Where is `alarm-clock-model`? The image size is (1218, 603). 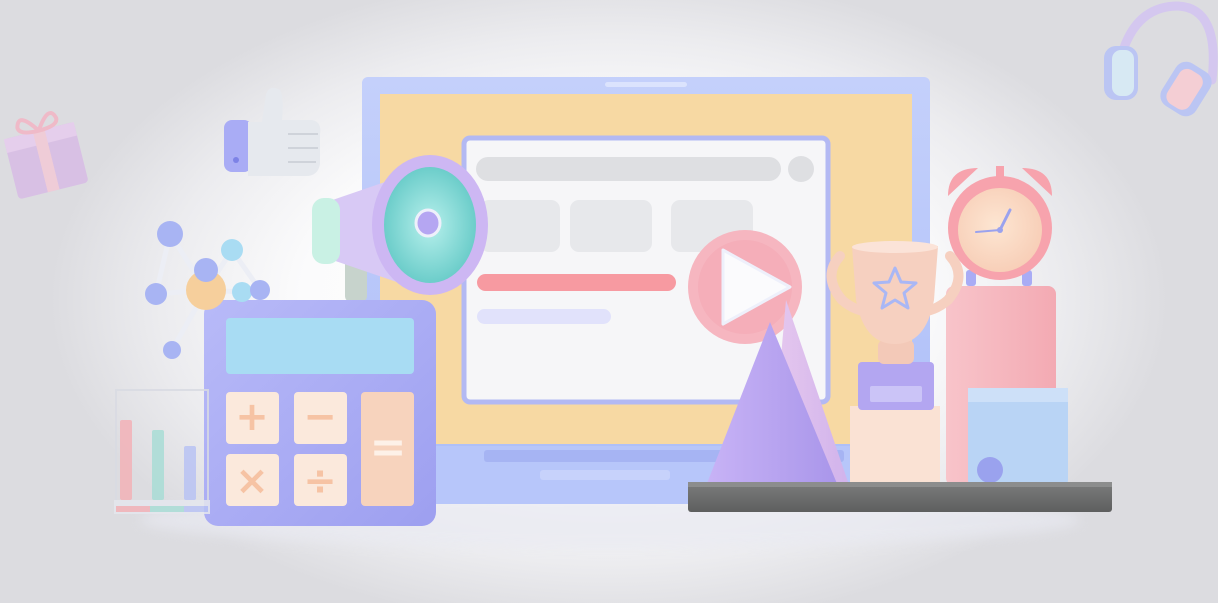 alarm-clock-model is located at coordinates (1000, 226).